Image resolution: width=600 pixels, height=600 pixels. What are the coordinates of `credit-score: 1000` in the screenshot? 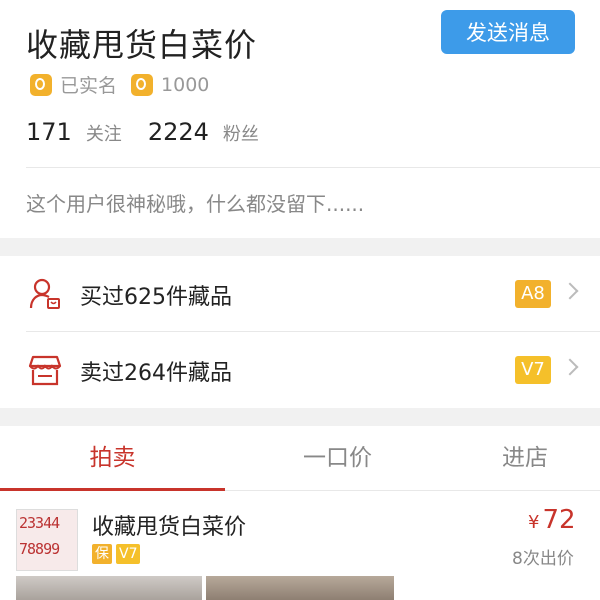 It's located at (185, 84).